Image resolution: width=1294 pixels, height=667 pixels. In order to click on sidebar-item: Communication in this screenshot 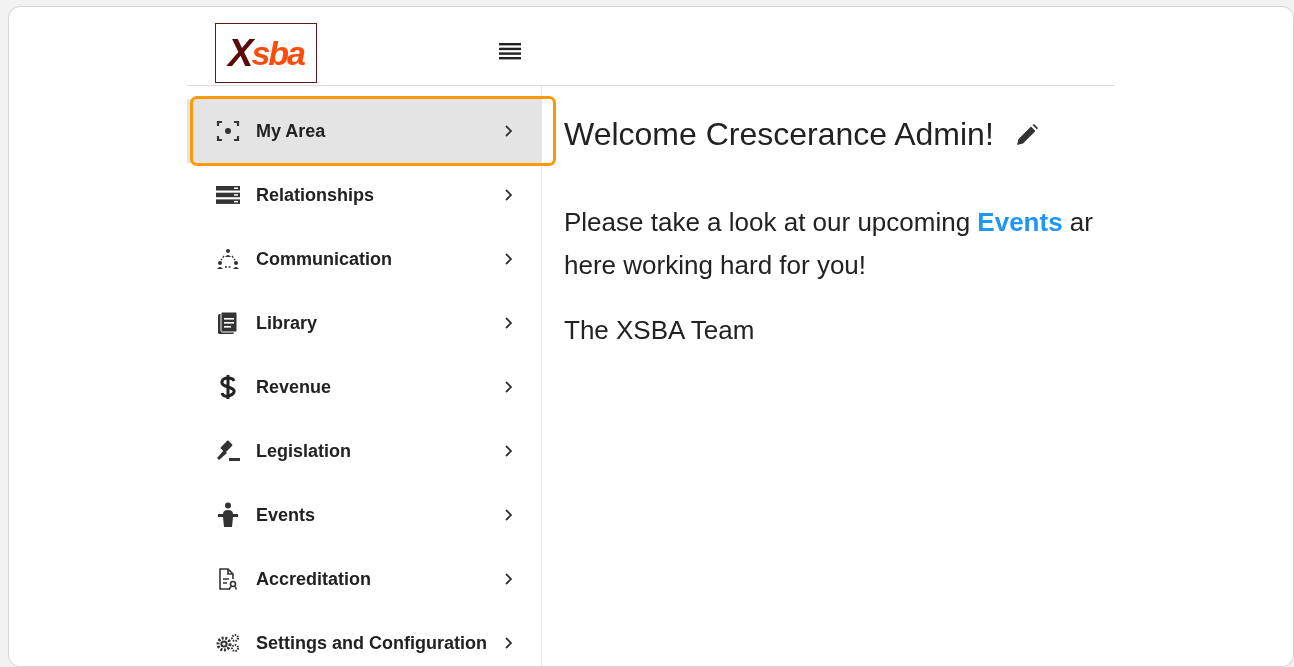, I will do `click(364, 259)`.